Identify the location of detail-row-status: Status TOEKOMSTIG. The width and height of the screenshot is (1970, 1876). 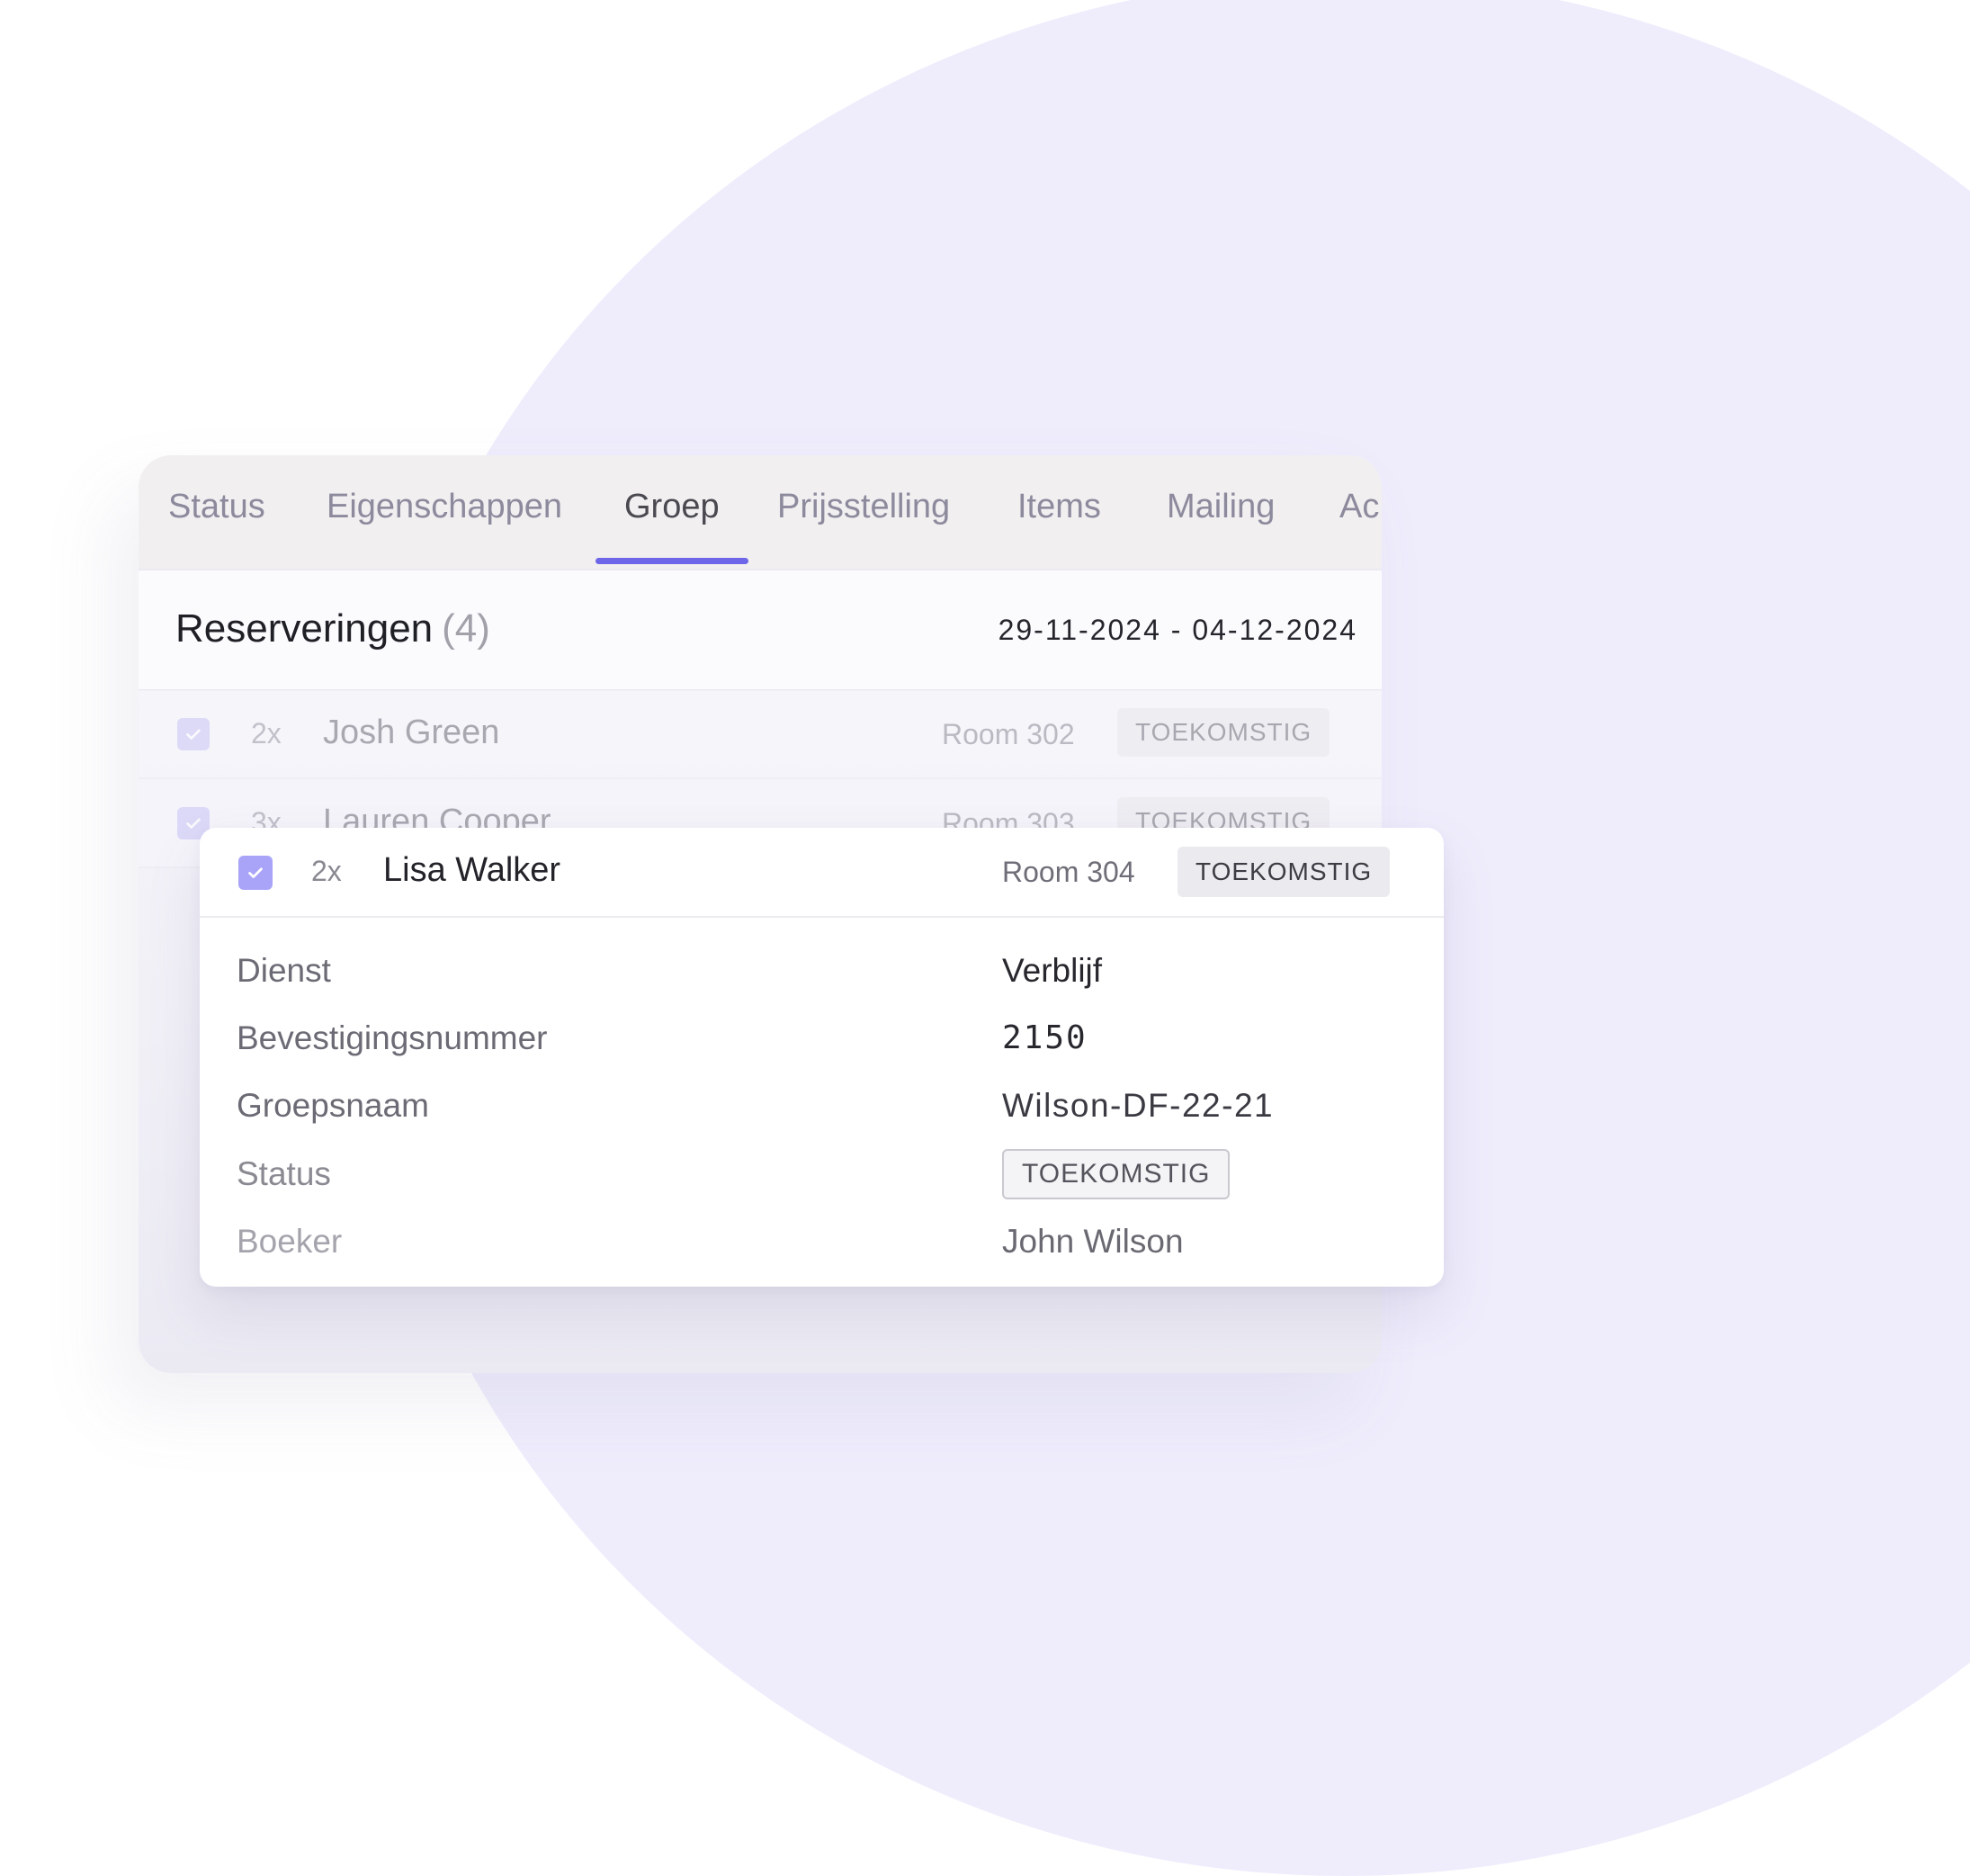
(822, 1176).